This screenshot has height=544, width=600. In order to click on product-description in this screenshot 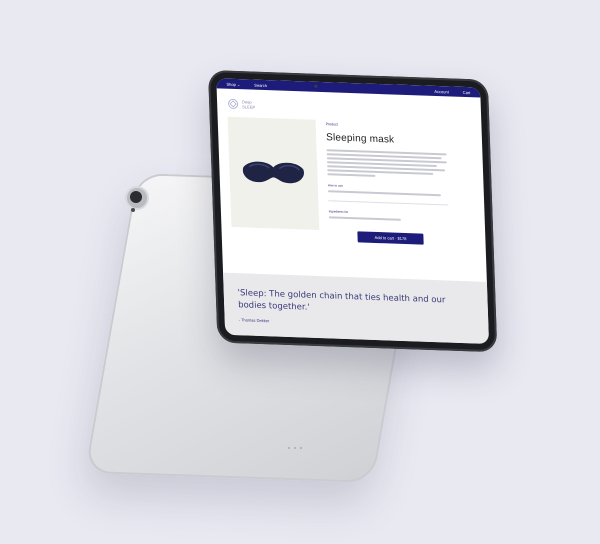, I will do `click(387, 164)`.